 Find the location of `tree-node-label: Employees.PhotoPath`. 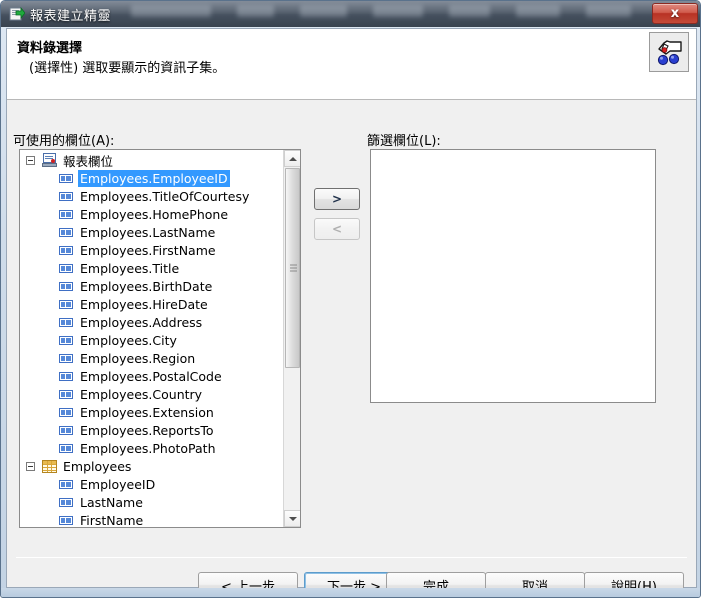

tree-node-label: Employees.PhotoPath is located at coordinates (148, 448).